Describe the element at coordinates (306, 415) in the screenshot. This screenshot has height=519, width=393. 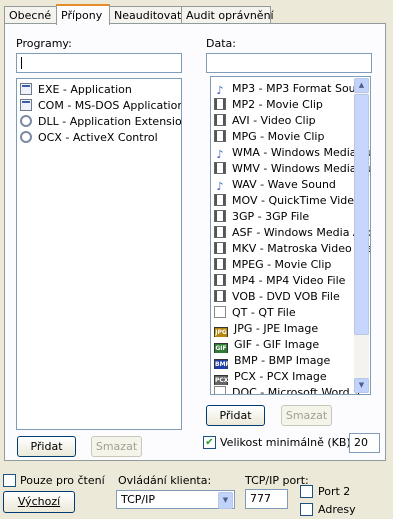
I see `data-remove-button: Smazat` at that location.